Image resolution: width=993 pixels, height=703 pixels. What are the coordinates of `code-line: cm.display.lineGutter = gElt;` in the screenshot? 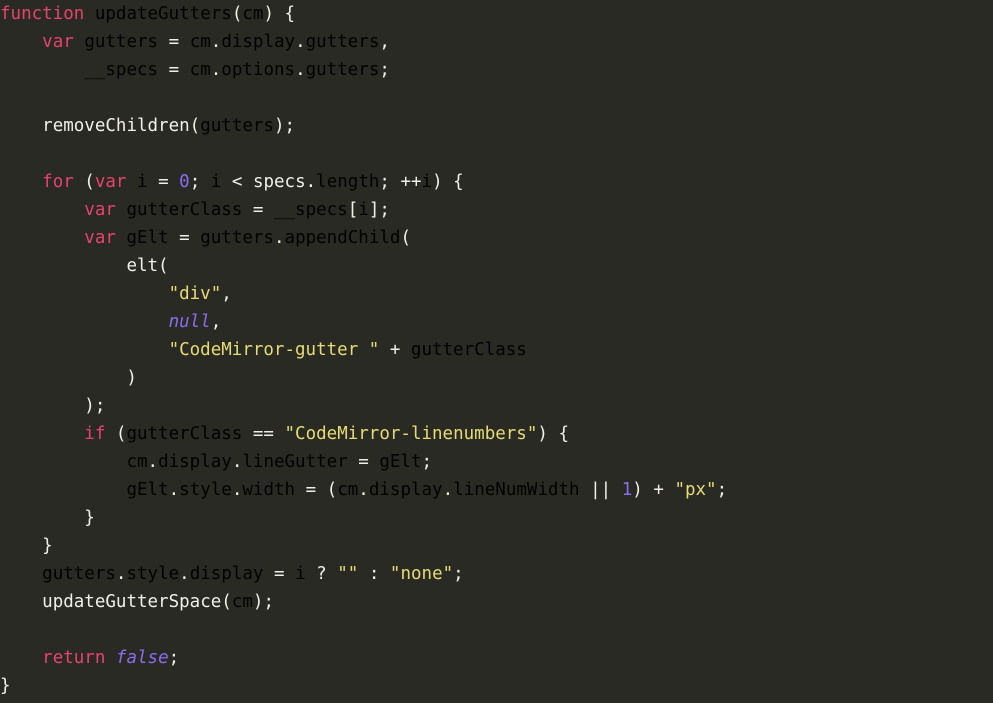 It's located at (496, 462).